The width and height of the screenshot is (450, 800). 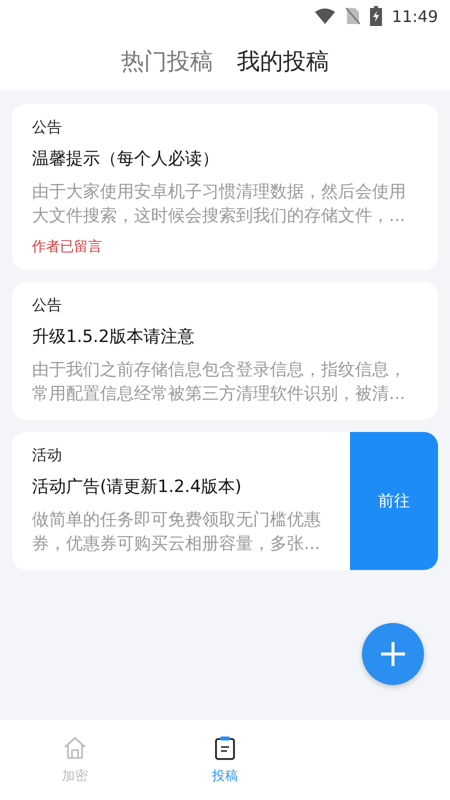 What do you see at coordinates (353, 16) in the screenshot?
I see `no-sim-icon` at bounding box center [353, 16].